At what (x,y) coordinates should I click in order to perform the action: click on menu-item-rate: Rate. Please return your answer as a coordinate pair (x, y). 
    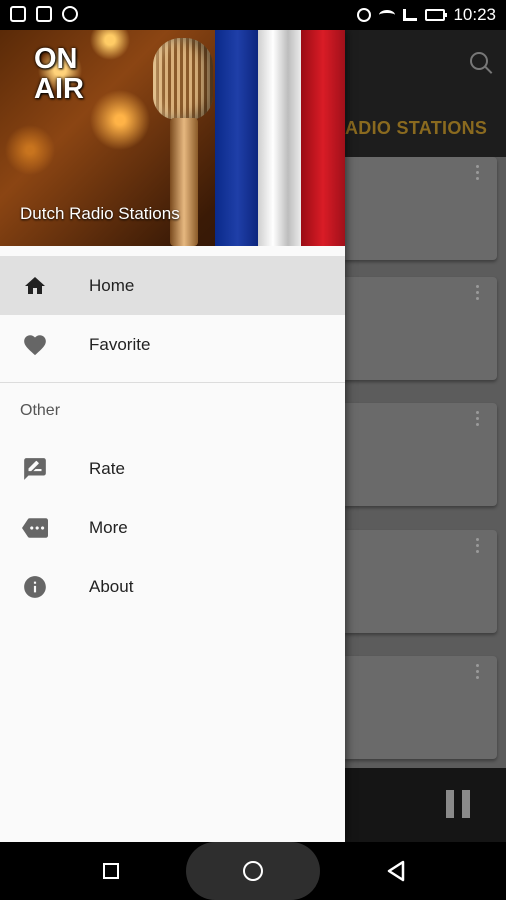
    Looking at the image, I should click on (172, 468).